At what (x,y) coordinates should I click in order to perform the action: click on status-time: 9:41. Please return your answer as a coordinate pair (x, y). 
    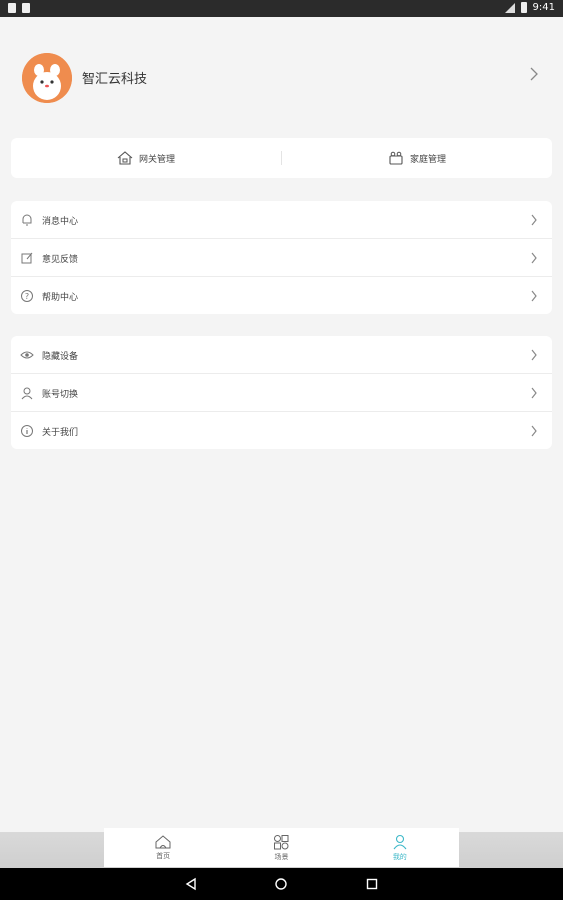
    Looking at the image, I should click on (543, 7).